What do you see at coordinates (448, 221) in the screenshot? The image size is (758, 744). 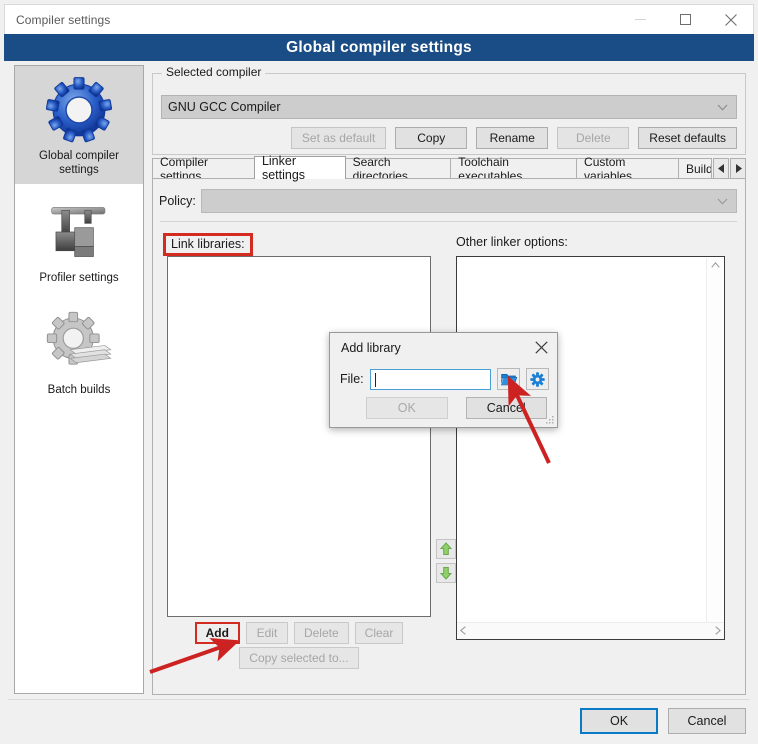 I see `divider` at bounding box center [448, 221].